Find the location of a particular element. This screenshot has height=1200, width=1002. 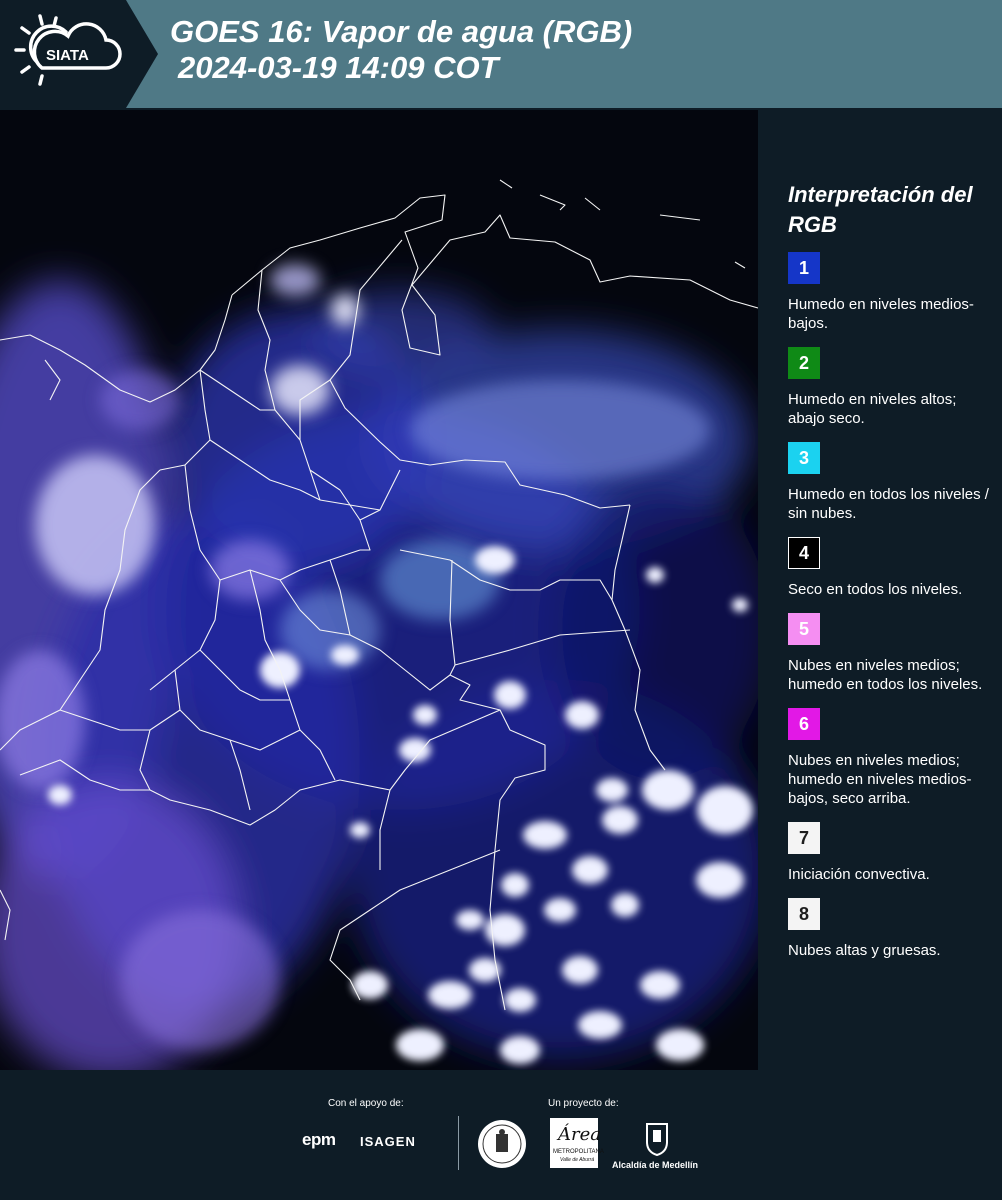

legend-item-4: 4 Seco en todos los niveles. is located at coordinates (890, 568).